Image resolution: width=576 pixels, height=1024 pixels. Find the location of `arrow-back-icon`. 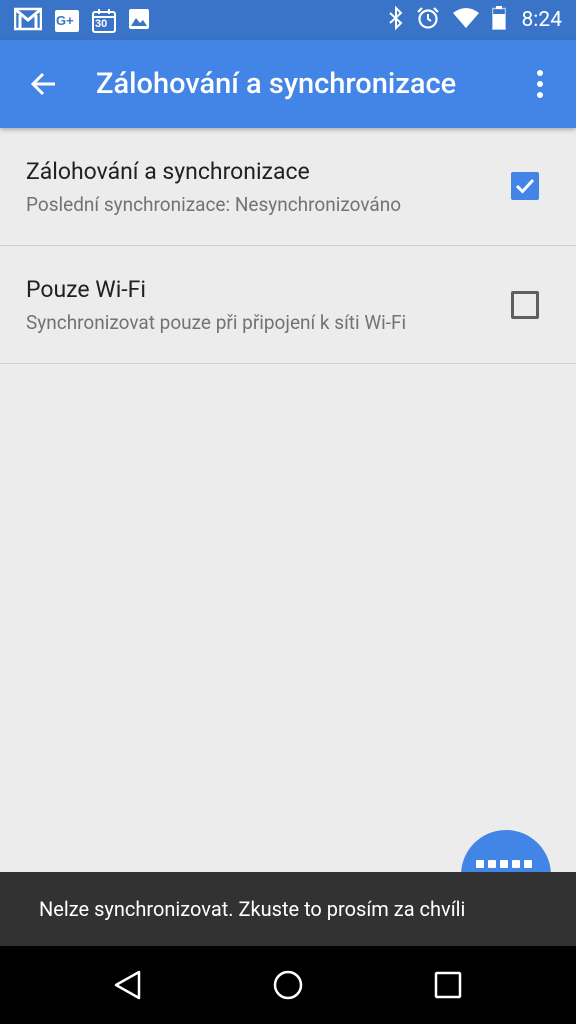

arrow-back-icon is located at coordinates (42, 84).